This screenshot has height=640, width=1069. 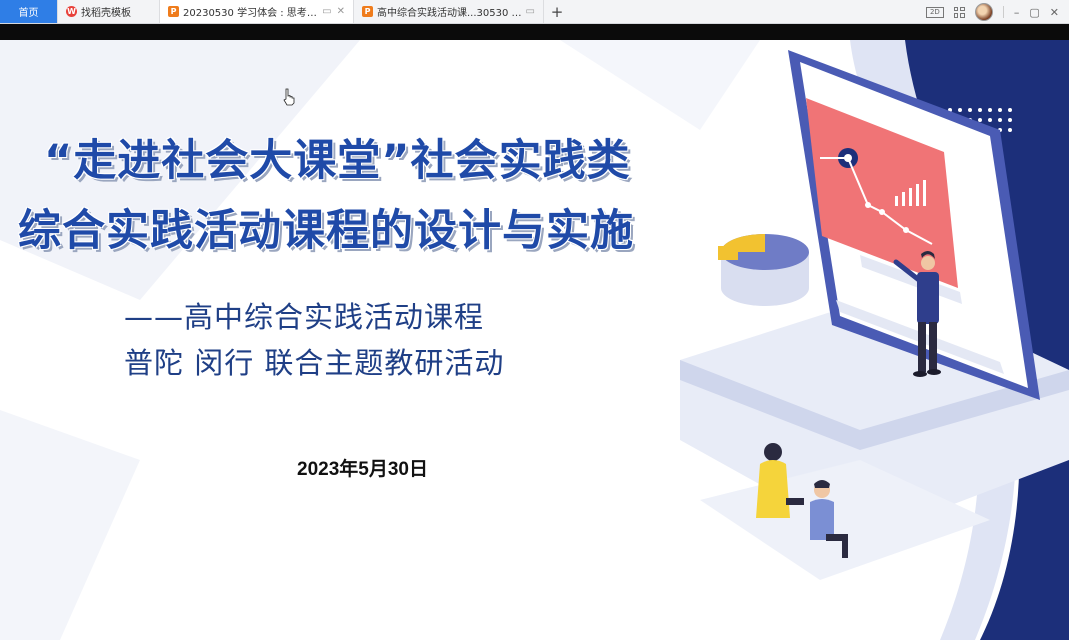 I want to click on tab-label: 高中综合实践活动课...30530 2.0, so click(x=449, y=13).